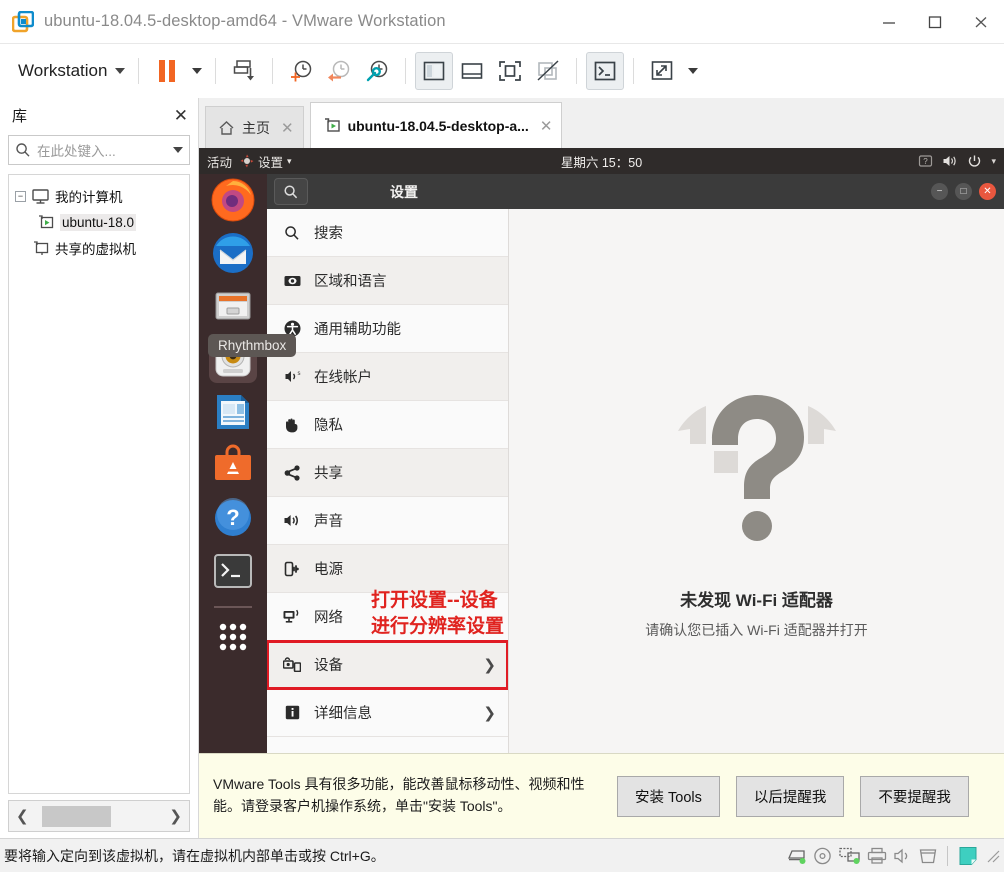 The image size is (1004, 872). What do you see at coordinates (692, 71) in the screenshot?
I see `stretch-dropdown-button` at bounding box center [692, 71].